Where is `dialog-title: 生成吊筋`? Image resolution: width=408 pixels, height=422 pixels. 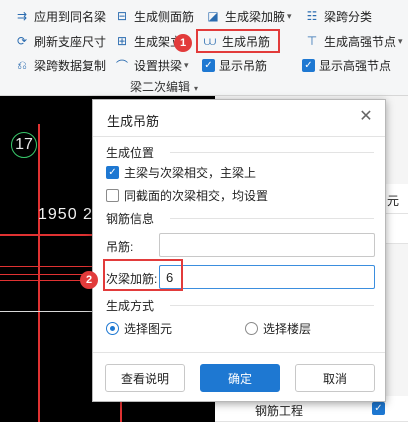
dialog-title: 生成吊筋 is located at coordinates (133, 121).